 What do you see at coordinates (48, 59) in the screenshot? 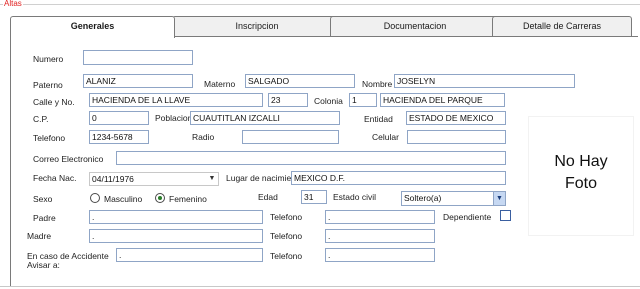
I see `numero-label: Numero` at bounding box center [48, 59].